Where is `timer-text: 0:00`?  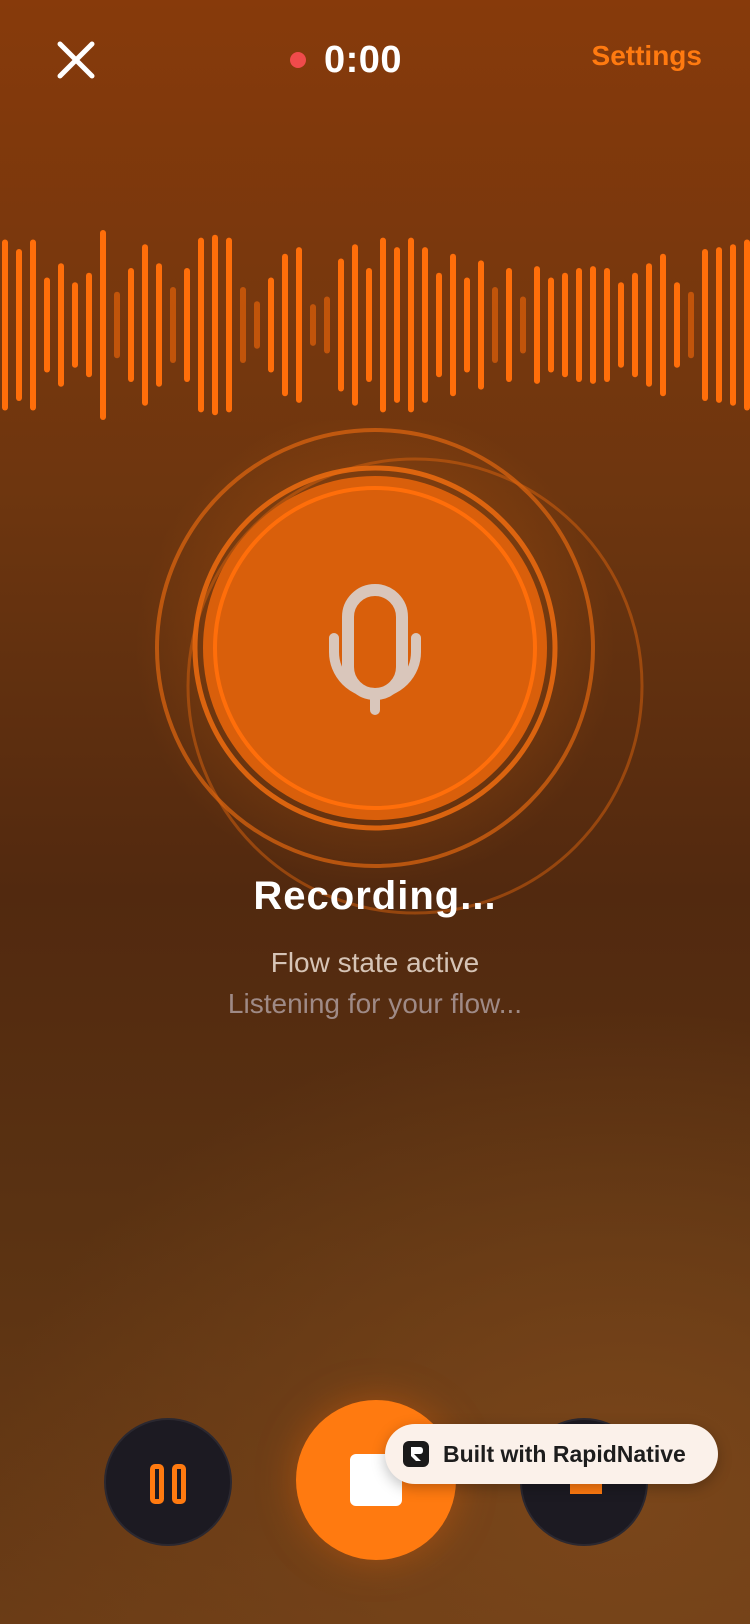 timer-text: 0:00 is located at coordinates (363, 59).